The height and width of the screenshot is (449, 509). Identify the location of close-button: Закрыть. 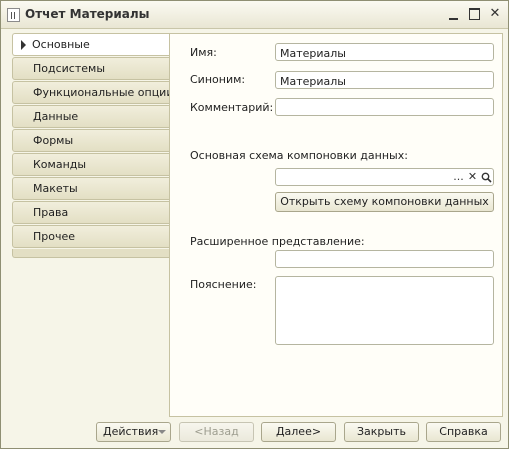
(381, 432).